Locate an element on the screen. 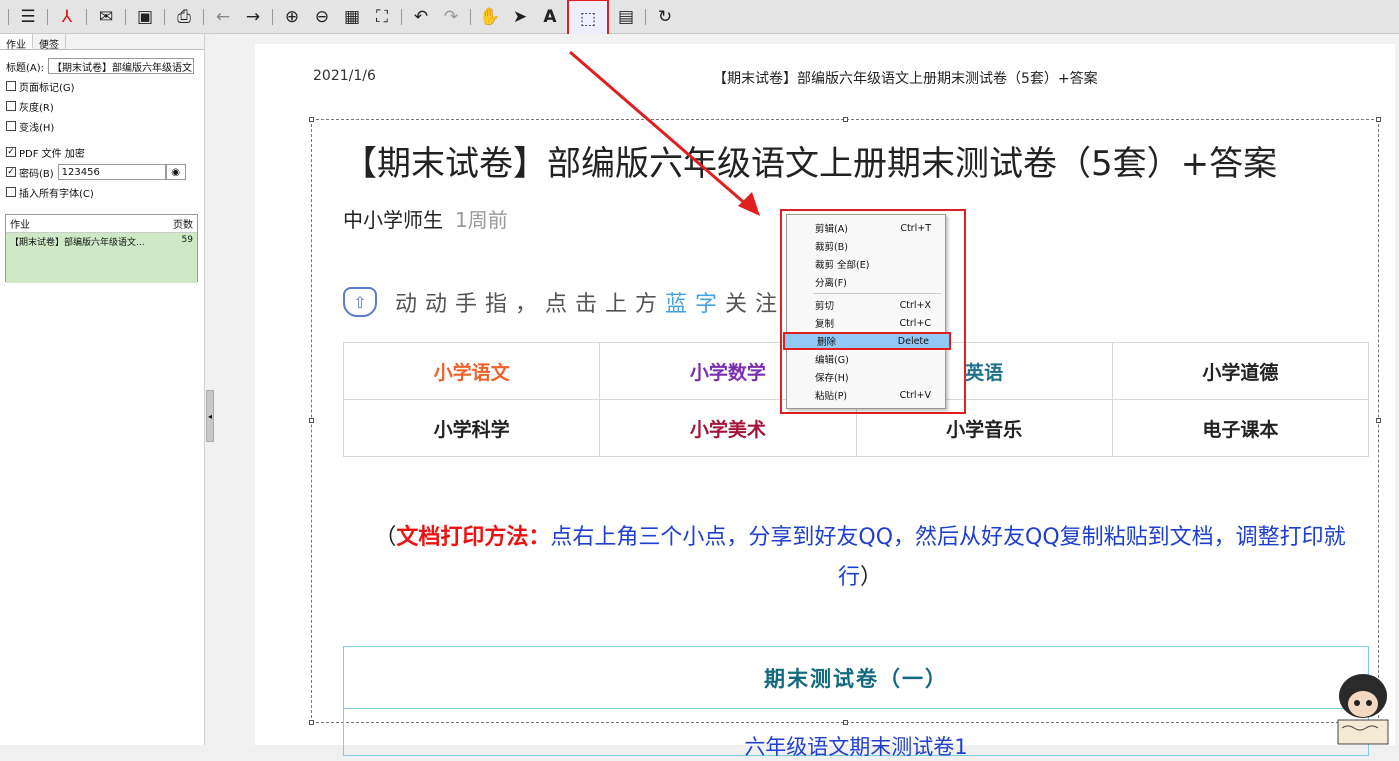  menu-item-copy: 复制 Ctrl+C is located at coordinates (866, 323).